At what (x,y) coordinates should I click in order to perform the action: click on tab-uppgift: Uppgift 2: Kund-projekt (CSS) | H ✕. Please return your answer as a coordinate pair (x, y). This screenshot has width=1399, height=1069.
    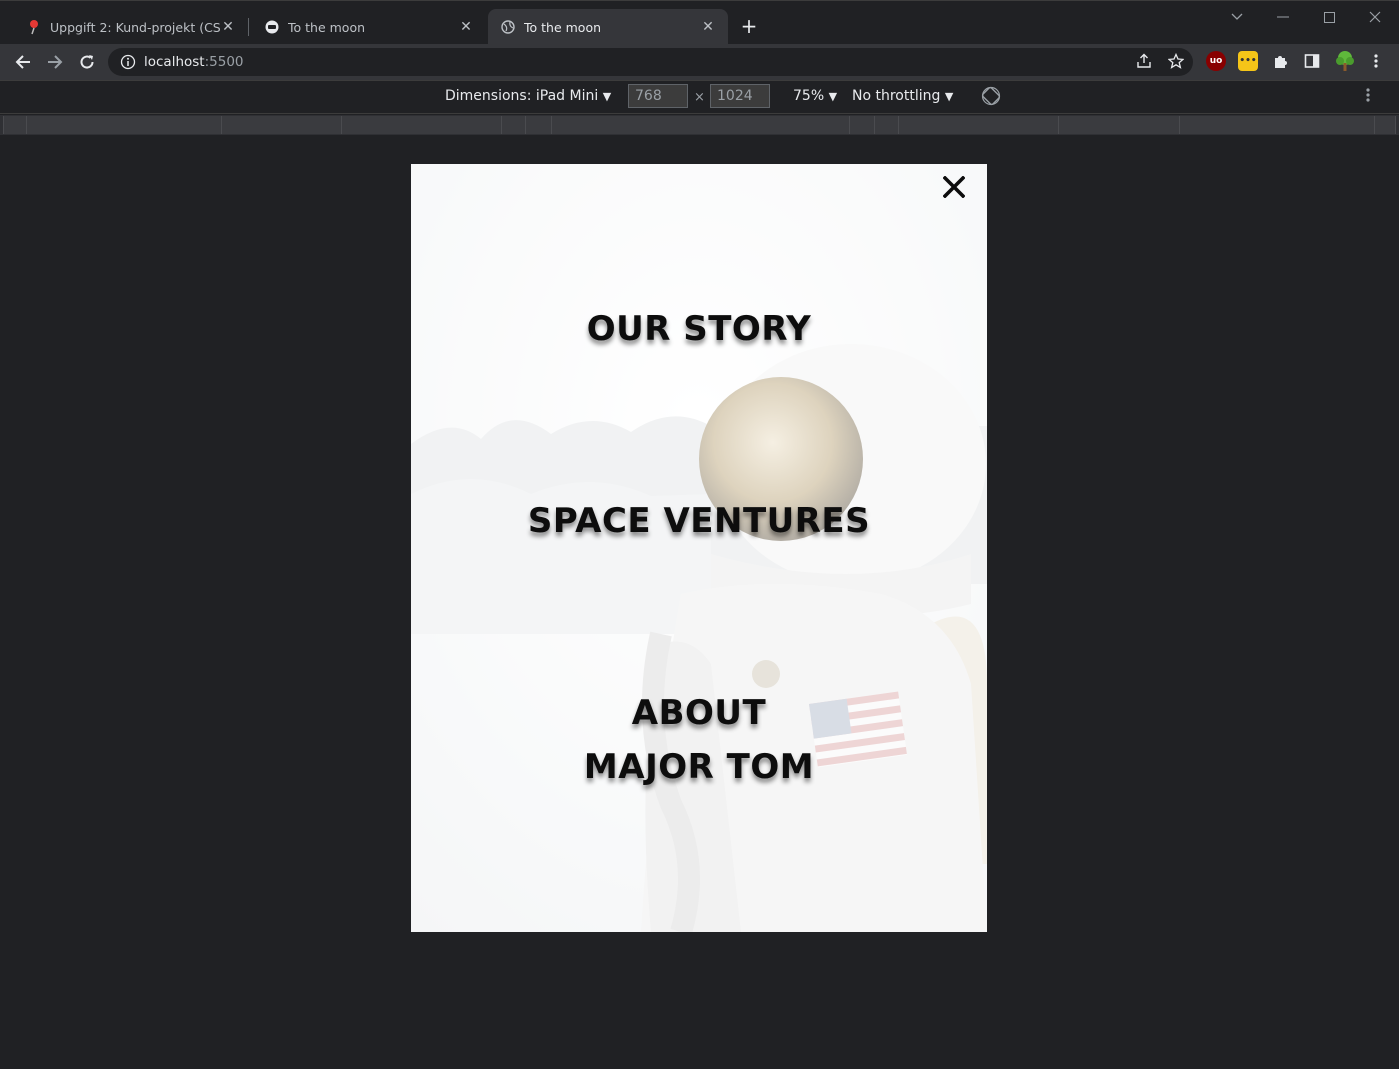
    Looking at the image, I should click on (131, 27).